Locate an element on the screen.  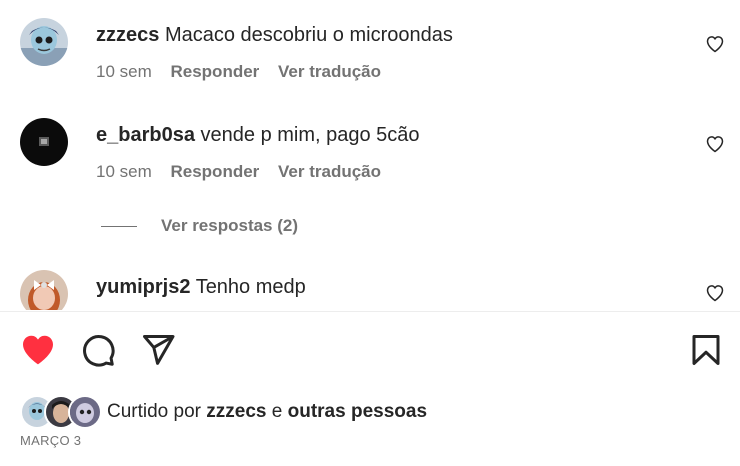
comment-body: Macaco descobriu o microondas is located at coordinates (308, 35).